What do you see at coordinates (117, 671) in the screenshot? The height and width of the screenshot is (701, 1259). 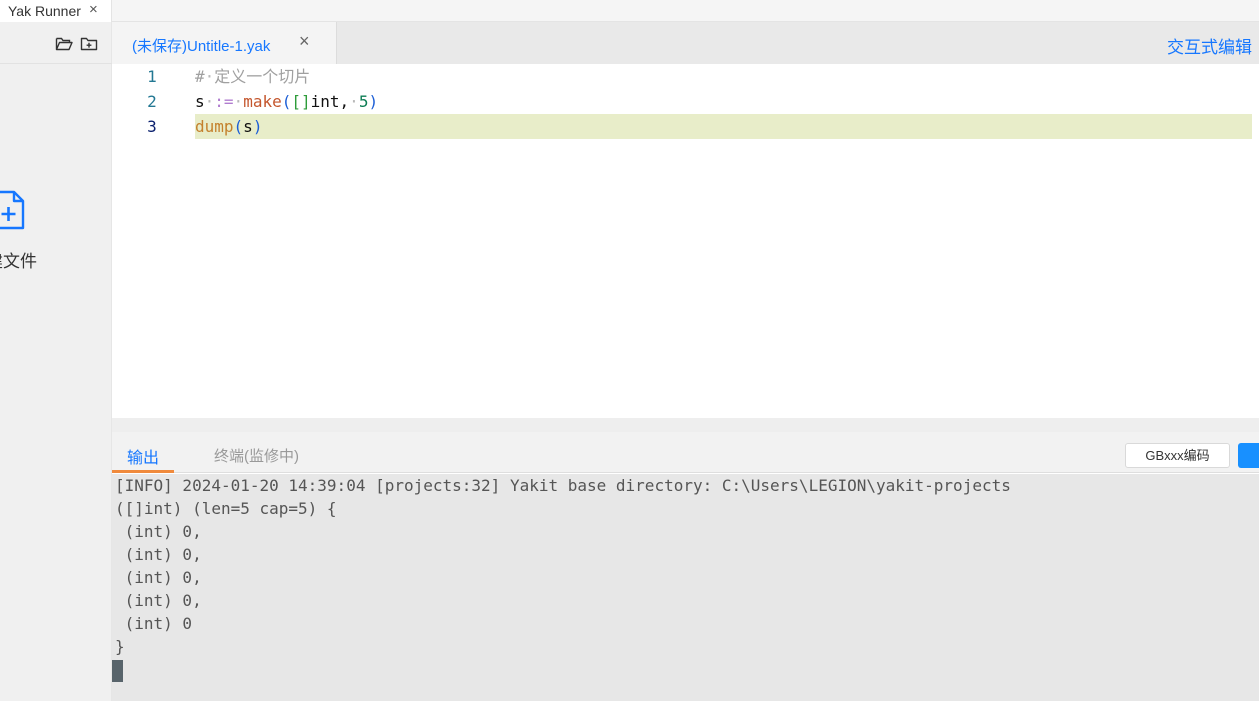 I see `terminal-cursor` at bounding box center [117, 671].